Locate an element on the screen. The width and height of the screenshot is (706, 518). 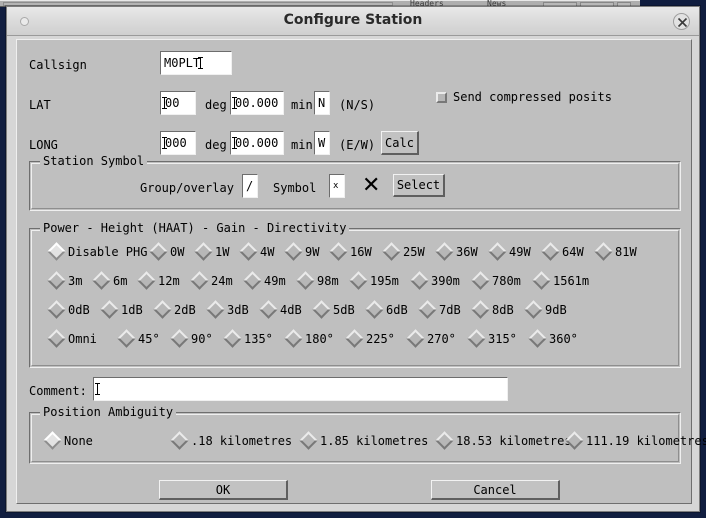
phg-height-option-49m: 49m is located at coordinates (264, 280).